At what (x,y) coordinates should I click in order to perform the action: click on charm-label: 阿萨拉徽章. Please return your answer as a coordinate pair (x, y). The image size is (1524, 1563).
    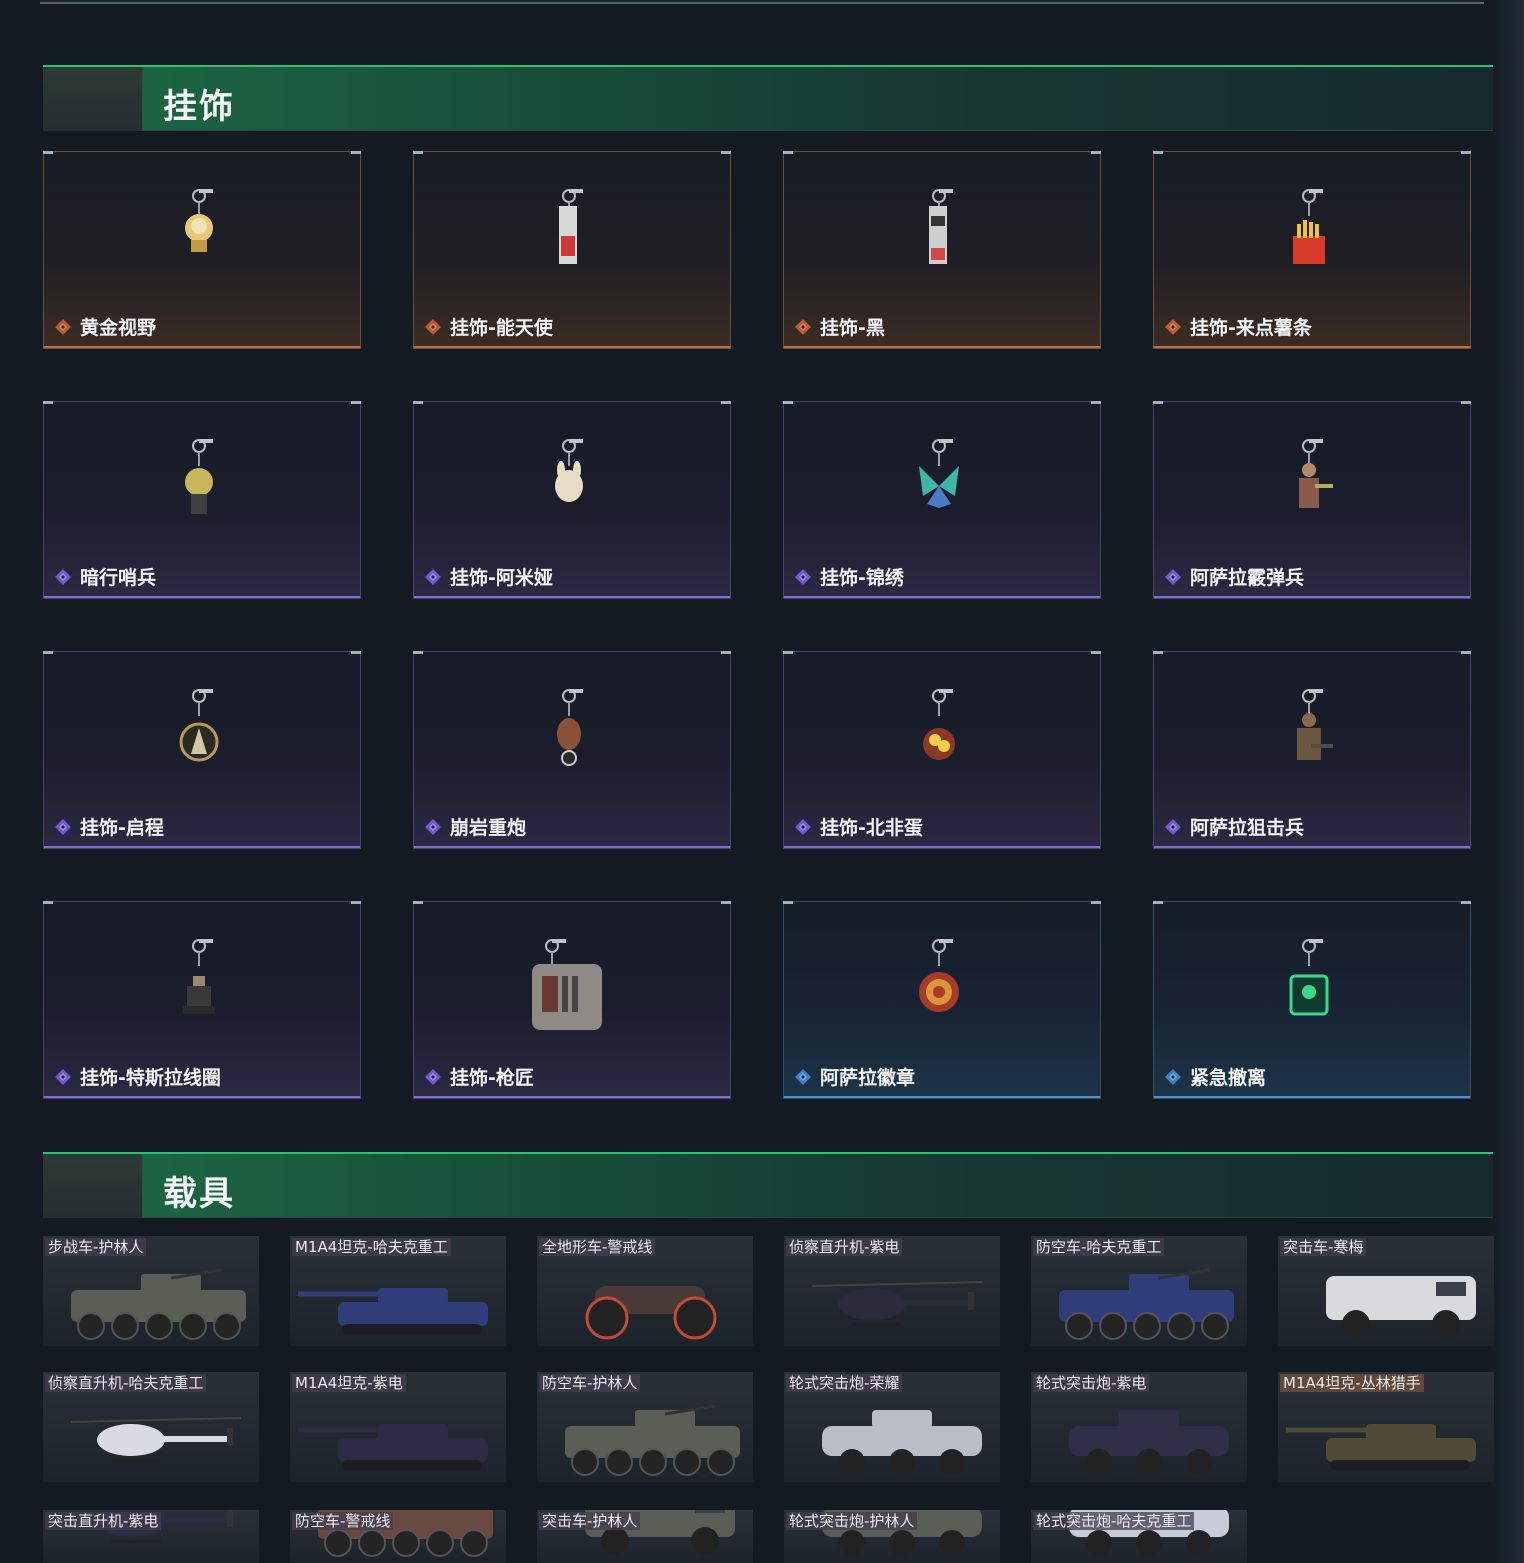
    Looking at the image, I should click on (868, 1078).